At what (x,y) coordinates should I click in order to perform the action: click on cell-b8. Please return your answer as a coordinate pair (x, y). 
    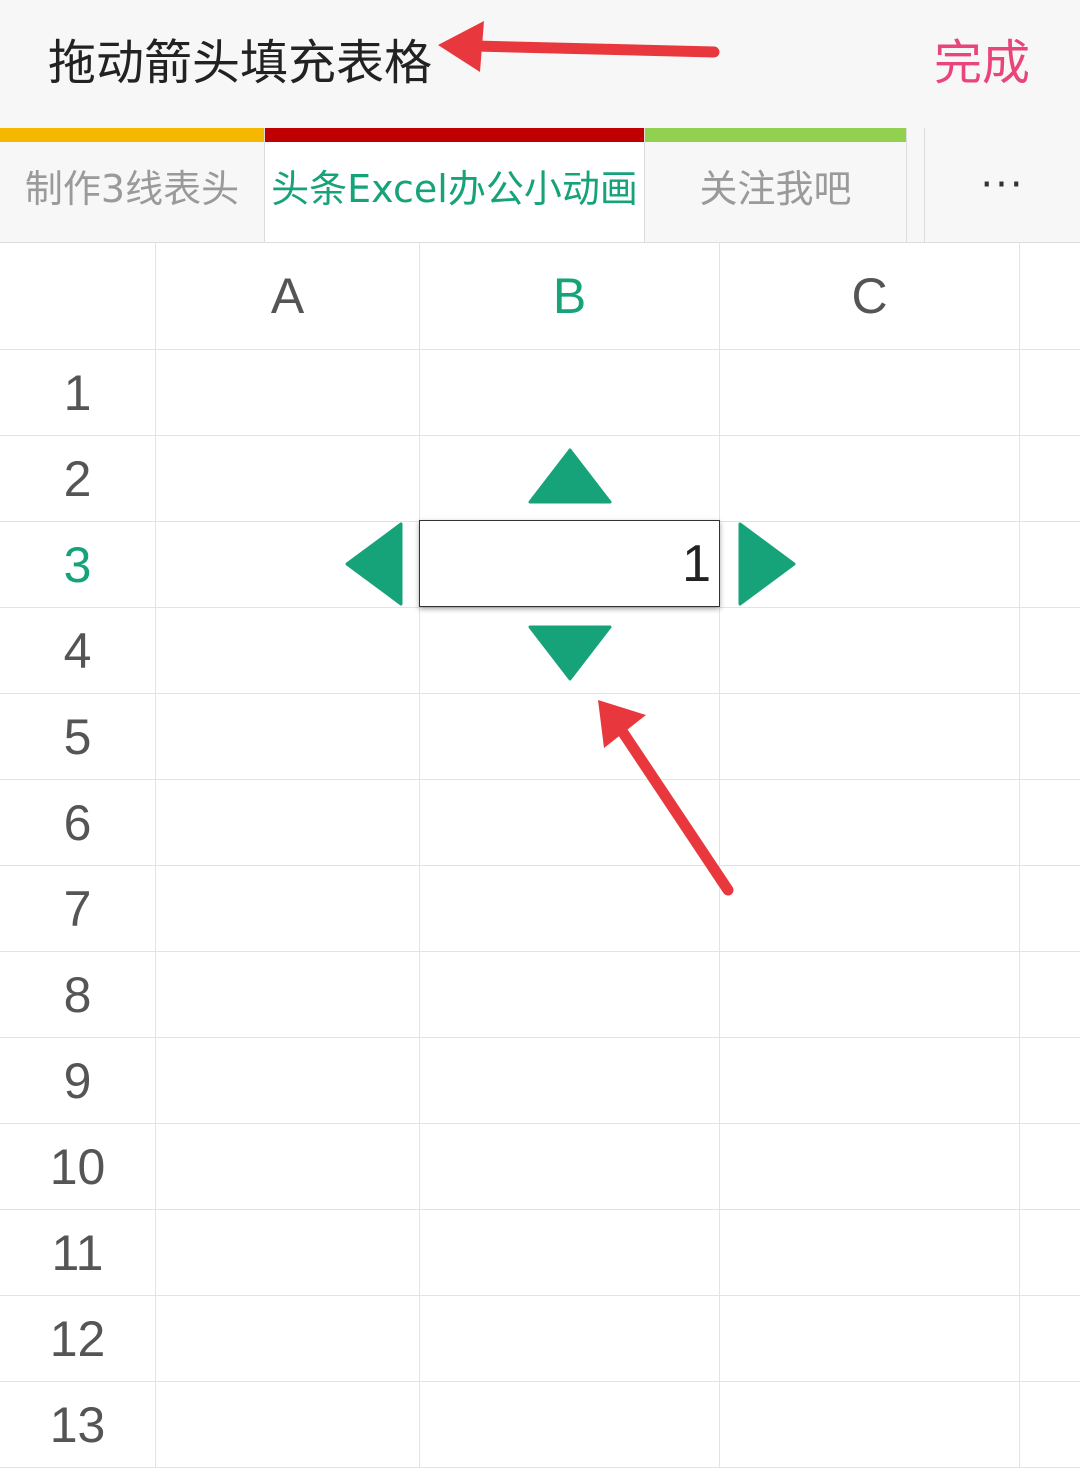
    Looking at the image, I should click on (570, 995).